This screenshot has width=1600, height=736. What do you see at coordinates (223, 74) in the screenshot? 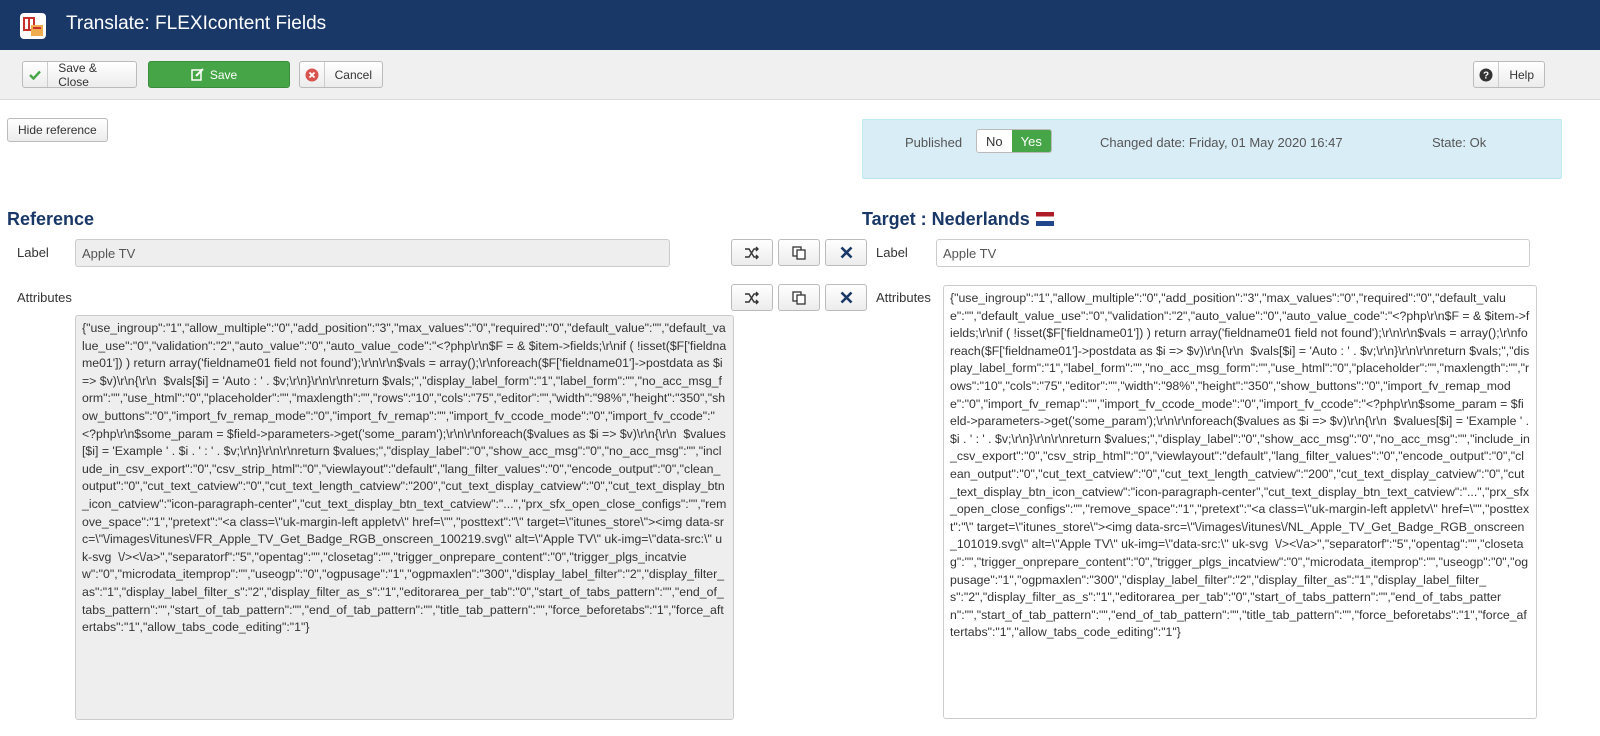
I see `save-label: Save` at bounding box center [223, 74].